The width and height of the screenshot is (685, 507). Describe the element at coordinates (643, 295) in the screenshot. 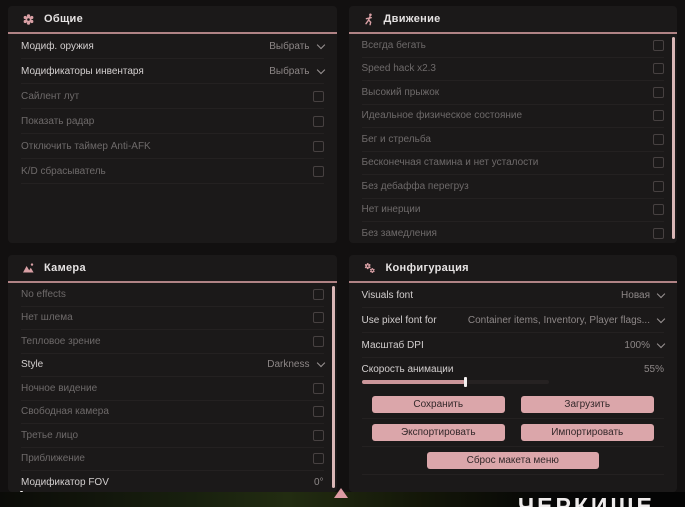

I see `dropdown: Новая` at that location.